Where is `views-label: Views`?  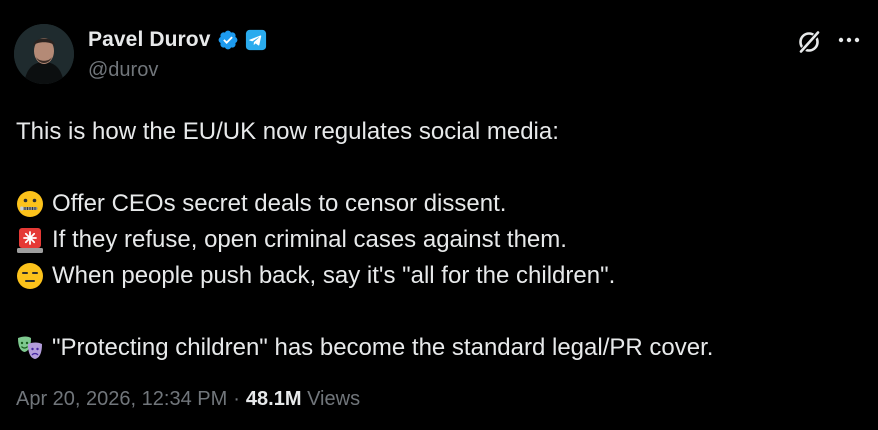
views-label: Views is located at coordinates (334, 399).